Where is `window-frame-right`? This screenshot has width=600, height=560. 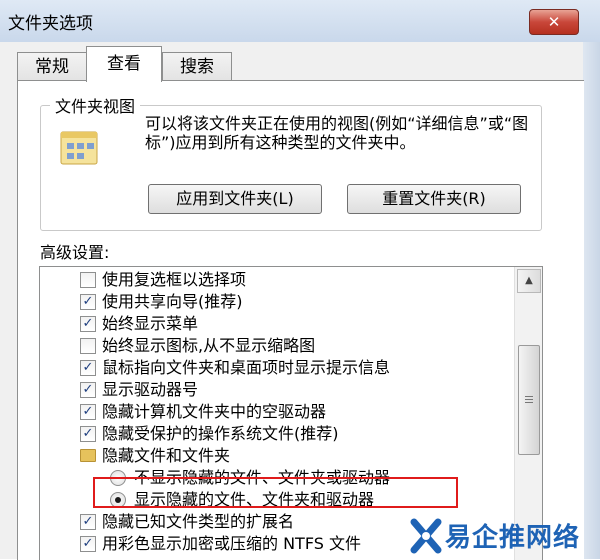 window-frame-right is located at coordinates (591, 300).